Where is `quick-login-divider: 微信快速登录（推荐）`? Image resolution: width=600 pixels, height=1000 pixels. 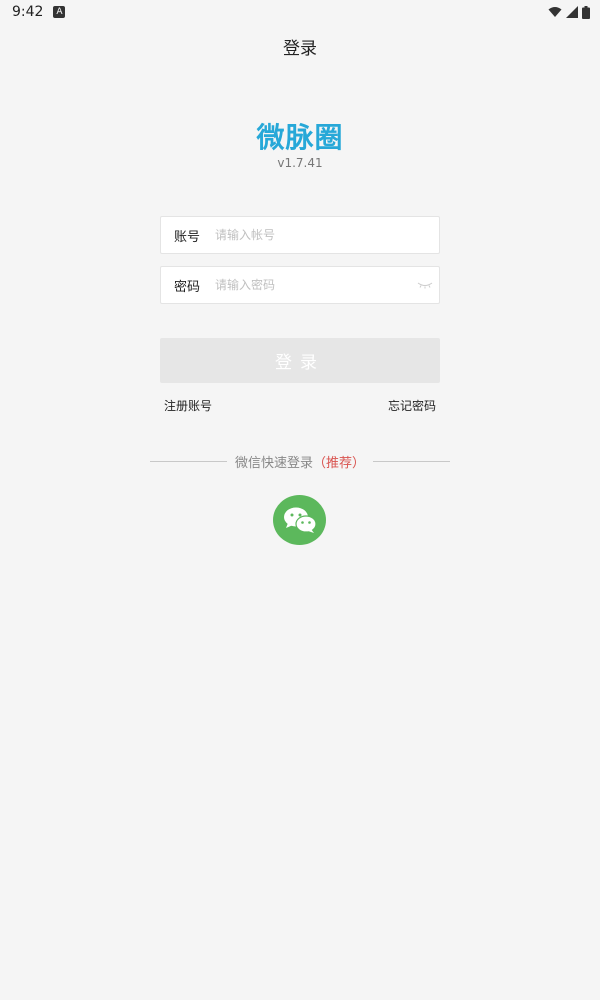
quick-login-divider: 微信快速登录（推荐） is located at coordinates (300, 461).